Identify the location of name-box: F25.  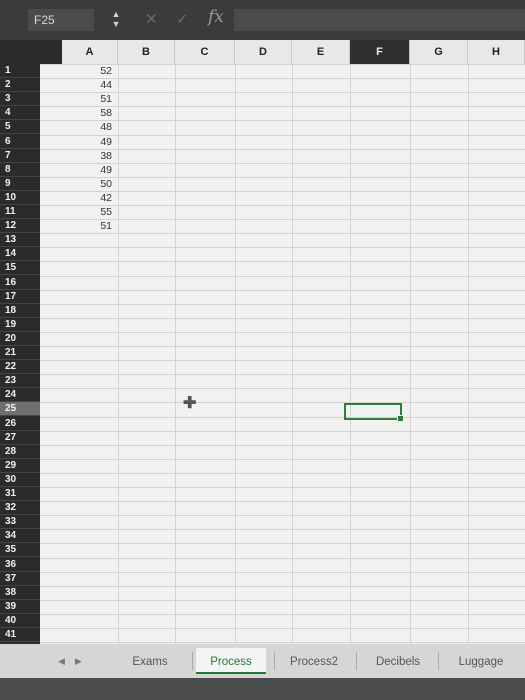
(61, 20).